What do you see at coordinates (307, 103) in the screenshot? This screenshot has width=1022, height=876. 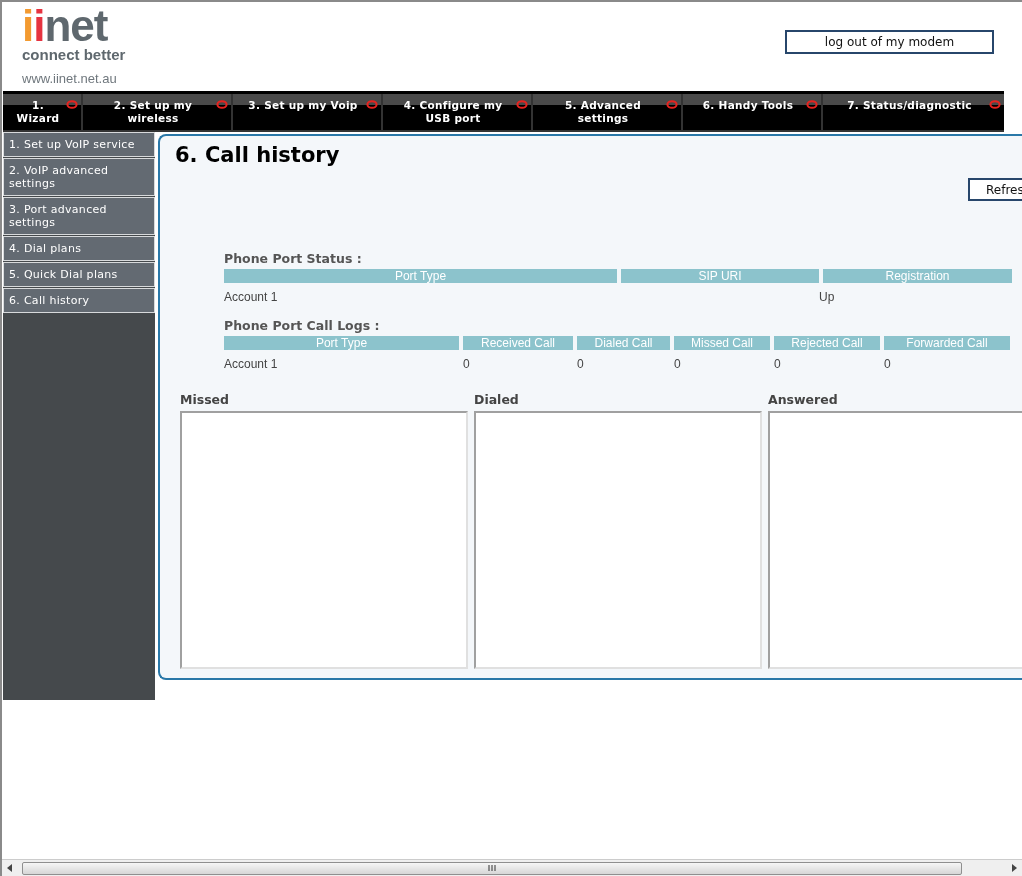 I see `nav-tab-label: 3. Set up my Voip` at bounding box center [307, 103].